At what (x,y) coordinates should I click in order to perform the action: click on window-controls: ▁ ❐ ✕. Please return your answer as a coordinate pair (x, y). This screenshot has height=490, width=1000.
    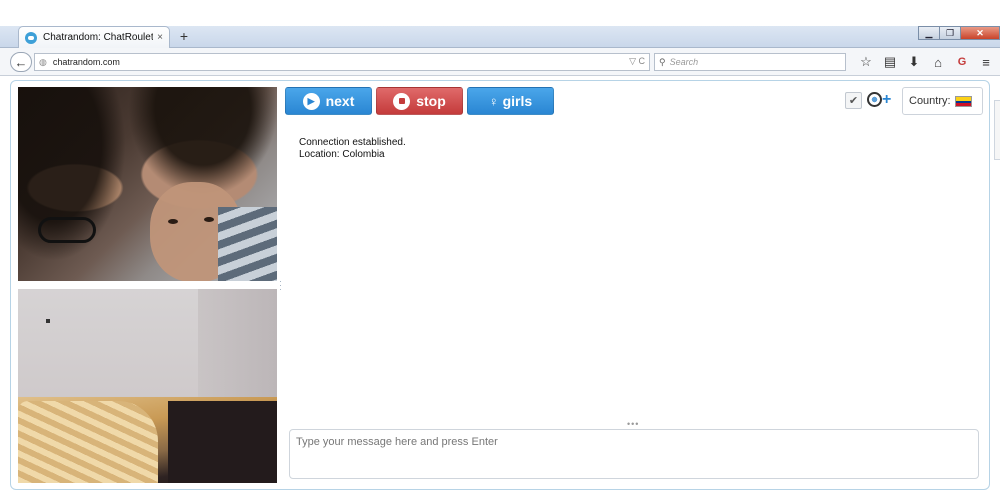
    Looking at the image, I should click on (959, 33).